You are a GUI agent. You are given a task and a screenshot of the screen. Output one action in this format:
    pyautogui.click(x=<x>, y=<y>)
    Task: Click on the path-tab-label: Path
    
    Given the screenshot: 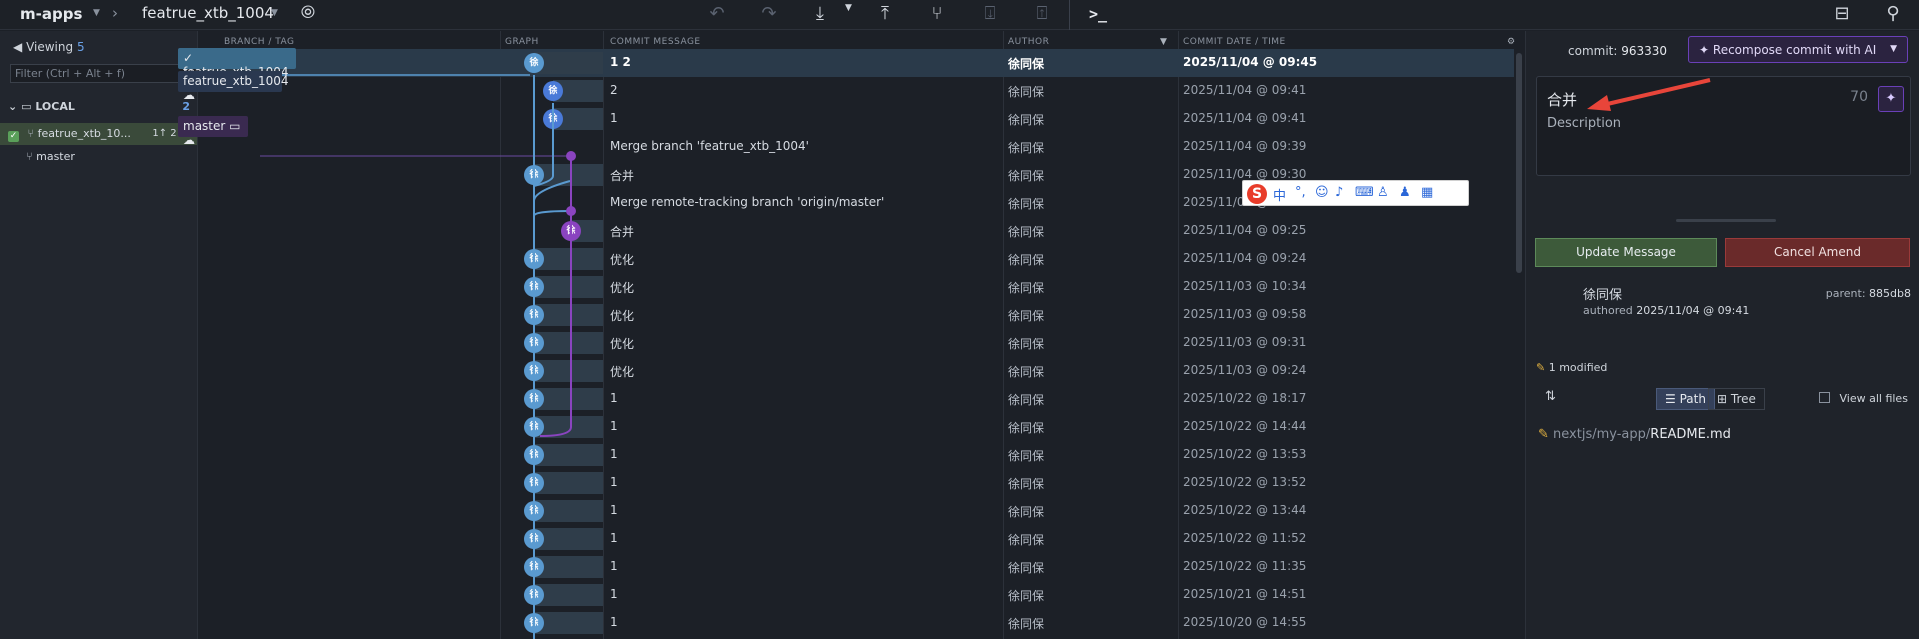 What is the action you would take?
    pyautogui.click(x=1692, y=399)
    